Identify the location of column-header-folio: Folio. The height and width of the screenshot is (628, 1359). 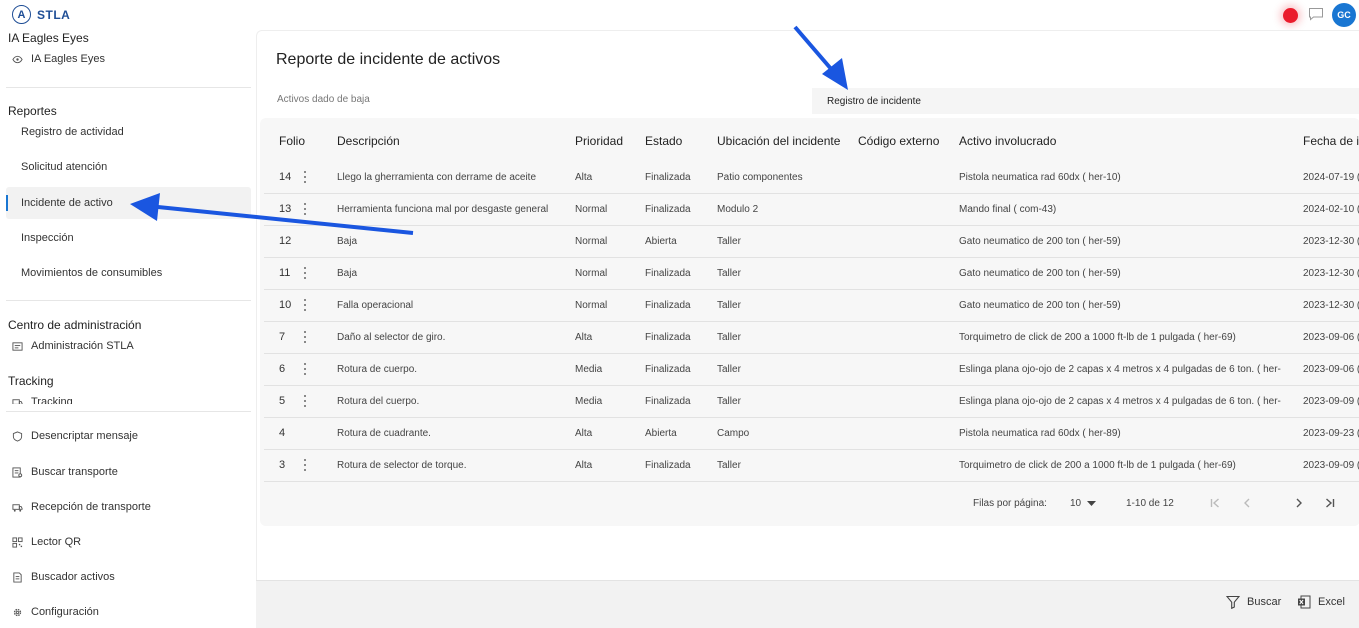
(292, 141).